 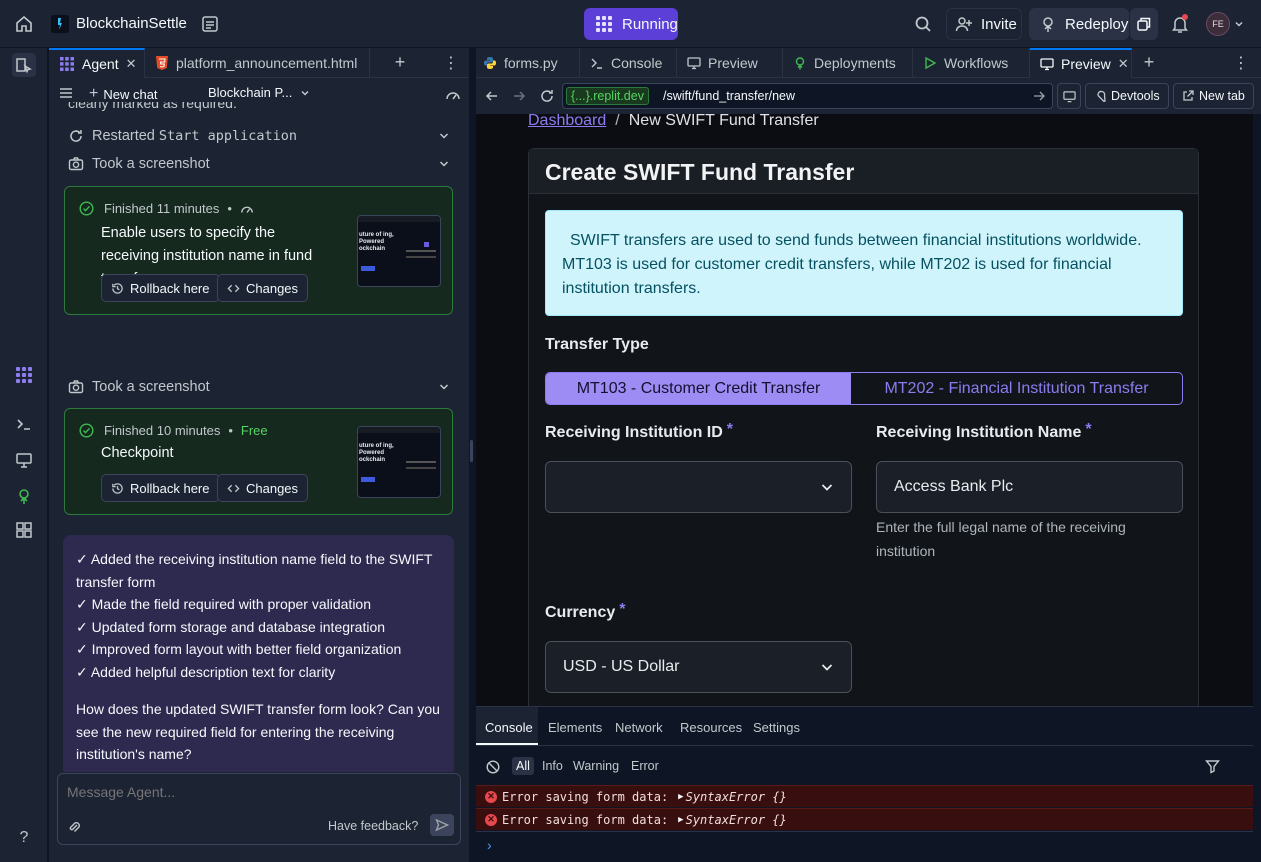 What do you see at coordinates (1039, 96) in the screenshot?
I see `go-icon` at bounding box center [1039, 96].